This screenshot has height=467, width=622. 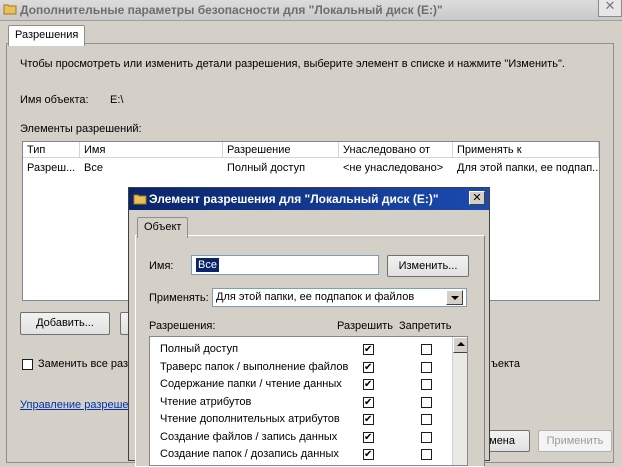 What do you see at coordinates (51, 150) in the screenshot?
I see `column-header-type: Тип` at bounding box center [51, 150].